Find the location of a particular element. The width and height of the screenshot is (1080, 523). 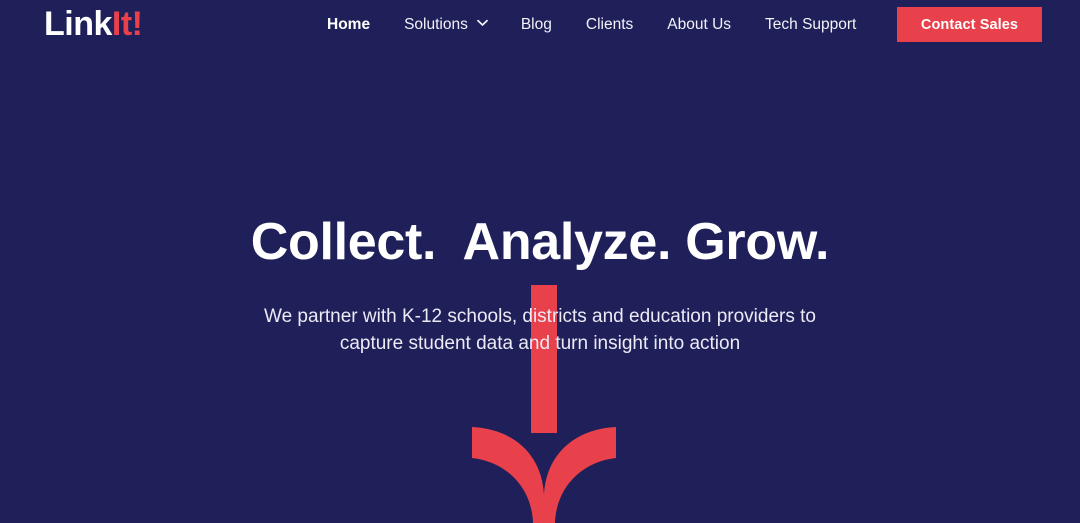

chevron-down-icon is located at coordinates (482, 24).